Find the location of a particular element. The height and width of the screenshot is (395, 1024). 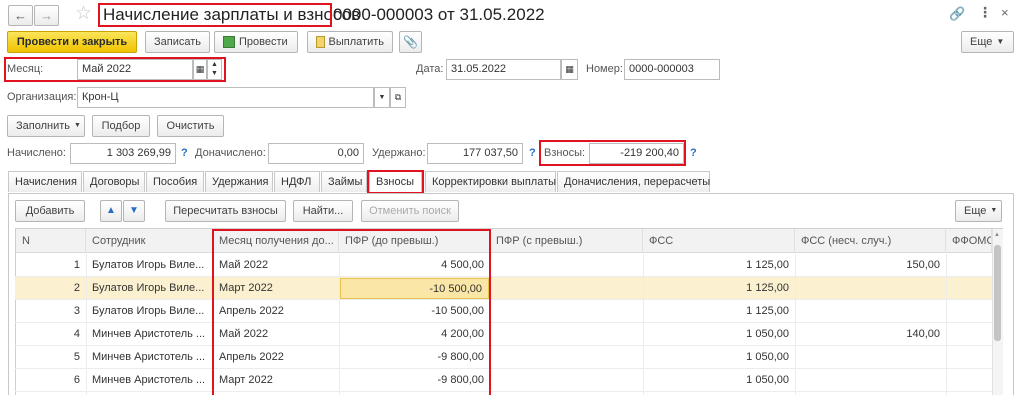

row-fss: 1 050,00 is located at coordinates (767, 334).